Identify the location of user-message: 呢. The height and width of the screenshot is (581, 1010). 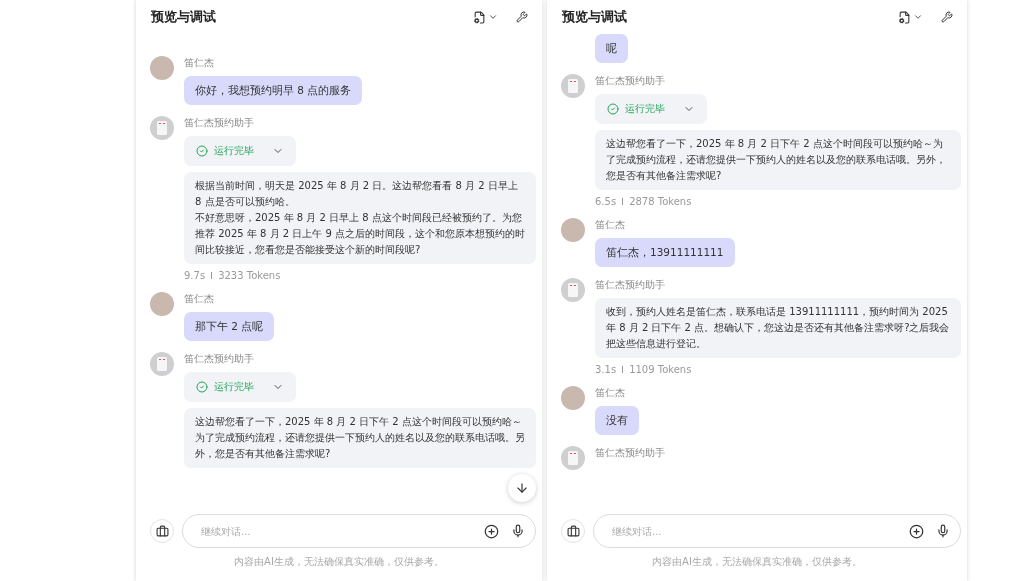
(611, 48).